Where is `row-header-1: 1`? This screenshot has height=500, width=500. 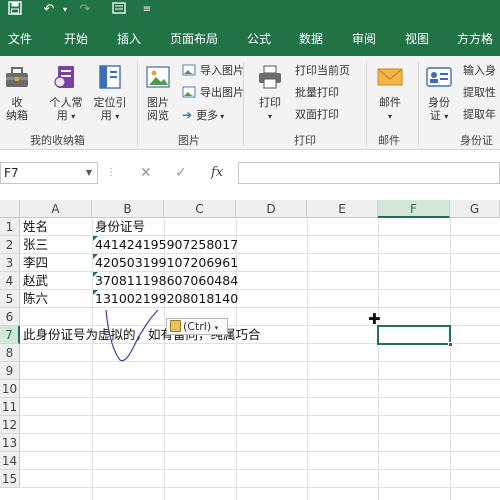 row-header-1: 1 is located at coordinates (10, 227).